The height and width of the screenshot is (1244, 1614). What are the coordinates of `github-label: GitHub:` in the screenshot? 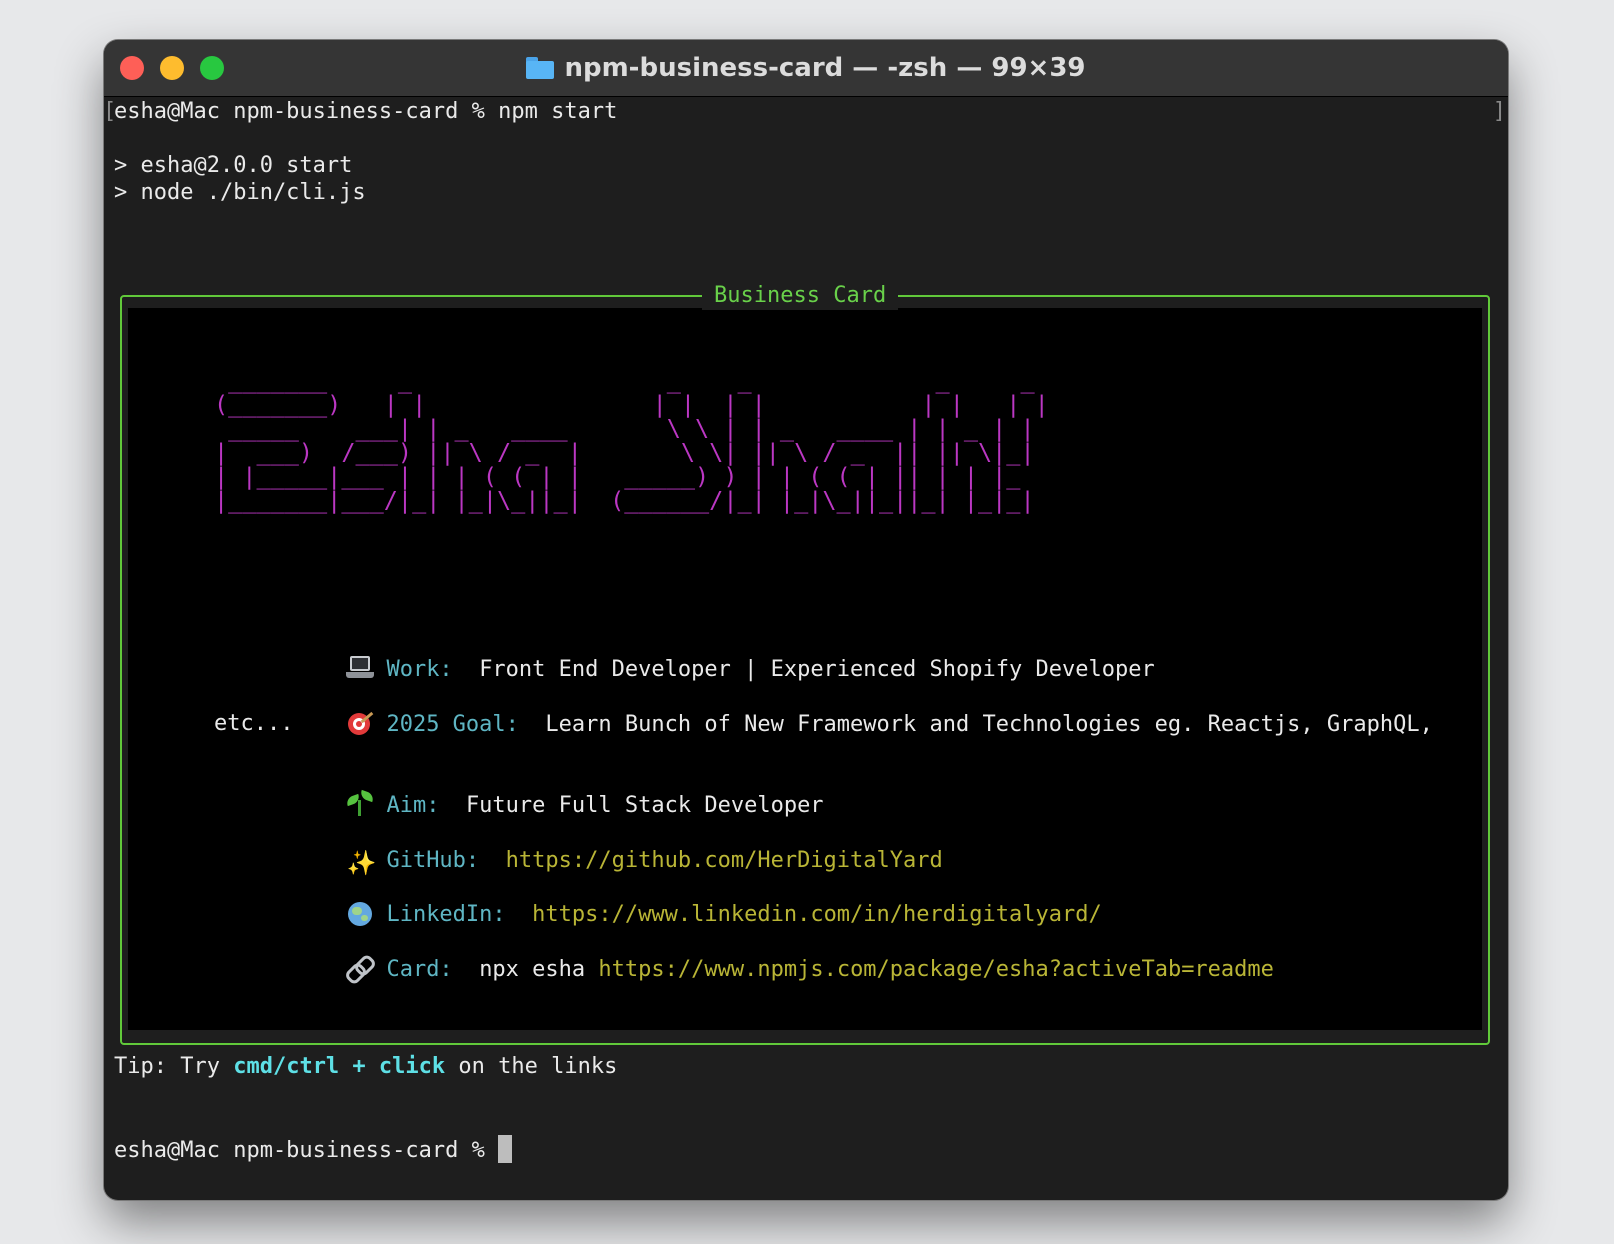 It's located at (433, 860).